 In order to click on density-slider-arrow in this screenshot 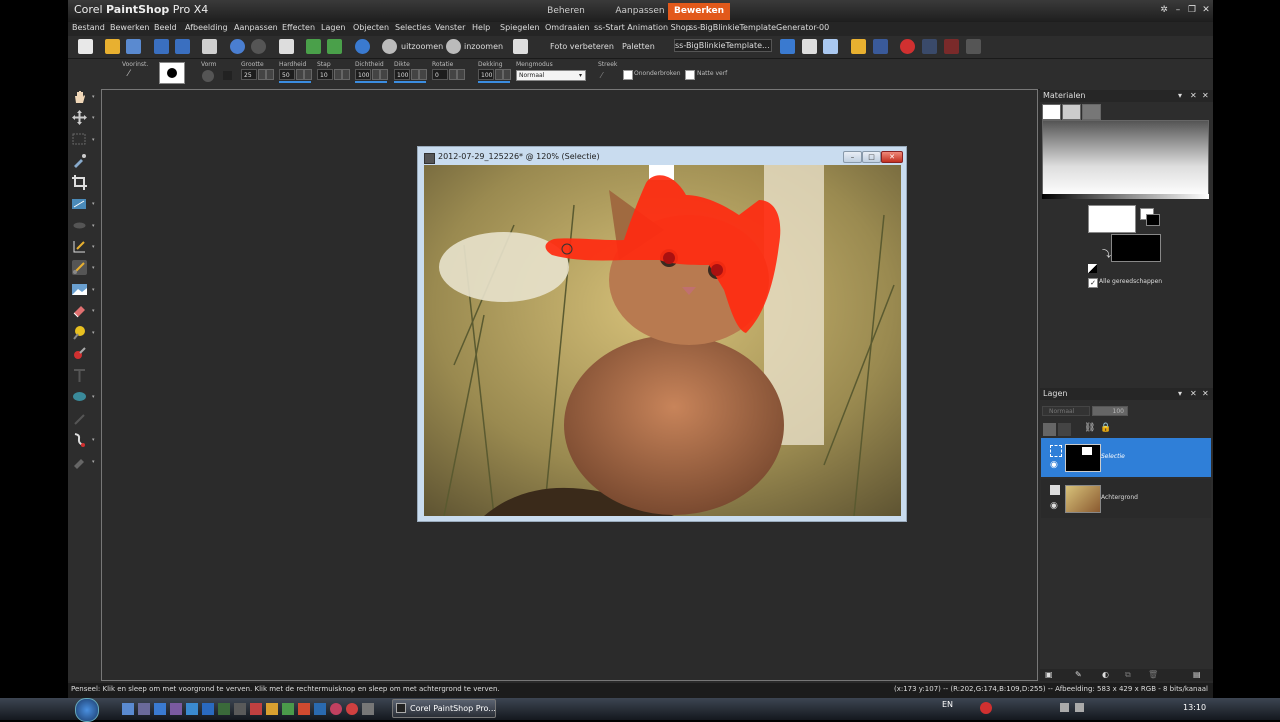, I will do `click(384, 74)`.